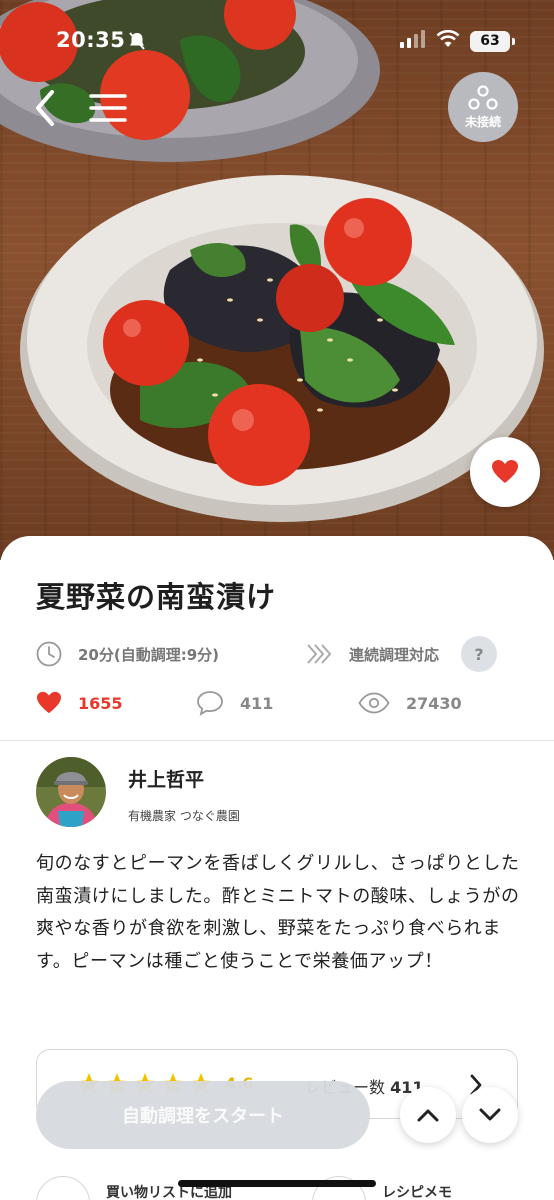 The height and width of the screenshot is (1200, 554). Describe the element at coordinates (479, 654) in the screenshot. I see `help-button: ?` at that location.